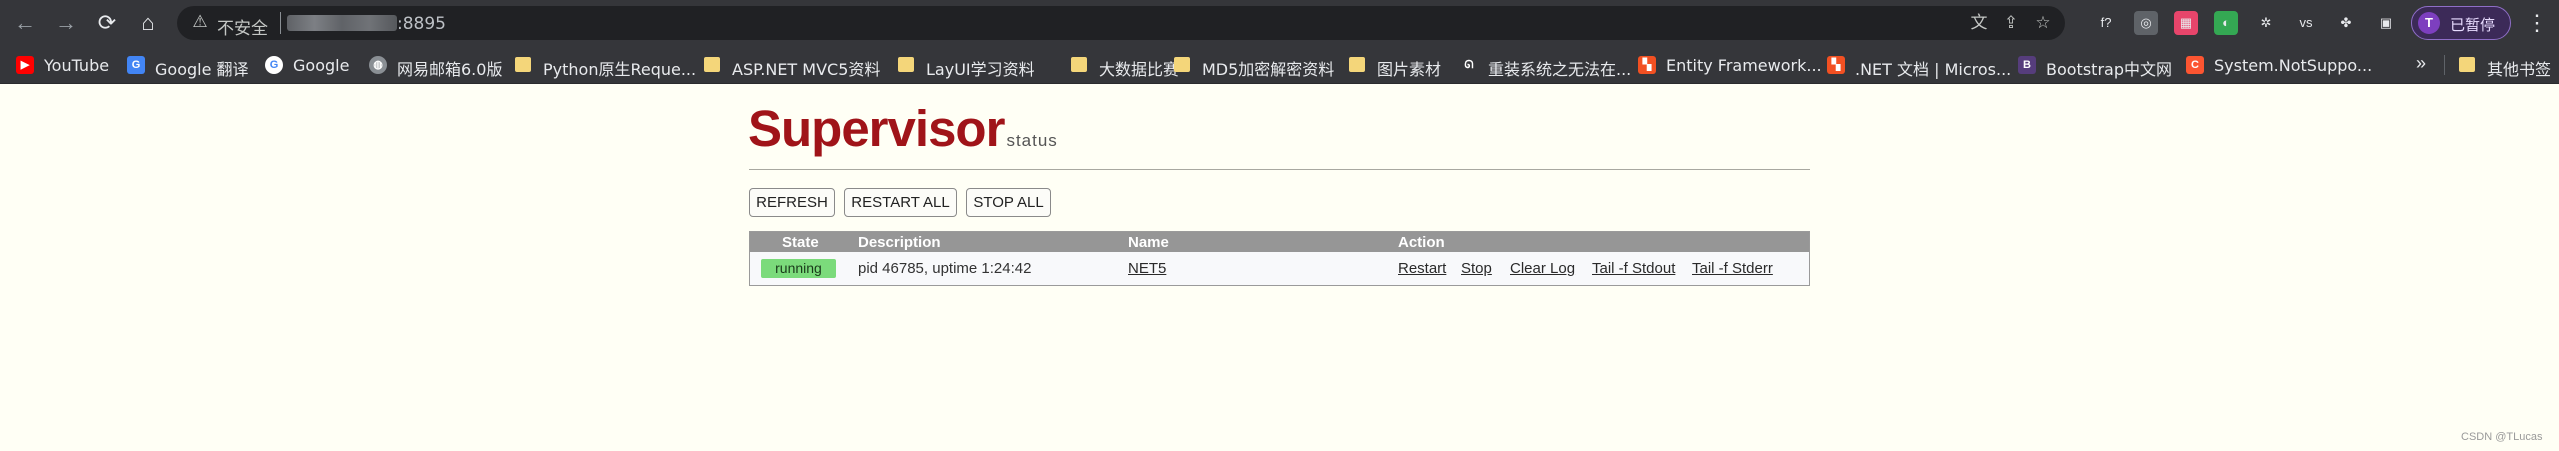 The width and height of the screenshot is (2559, 451). Describe the element at coordinates (1268, 69) in the screenshot. I see `bookmark-label: MD5加密解密资料` at that location.